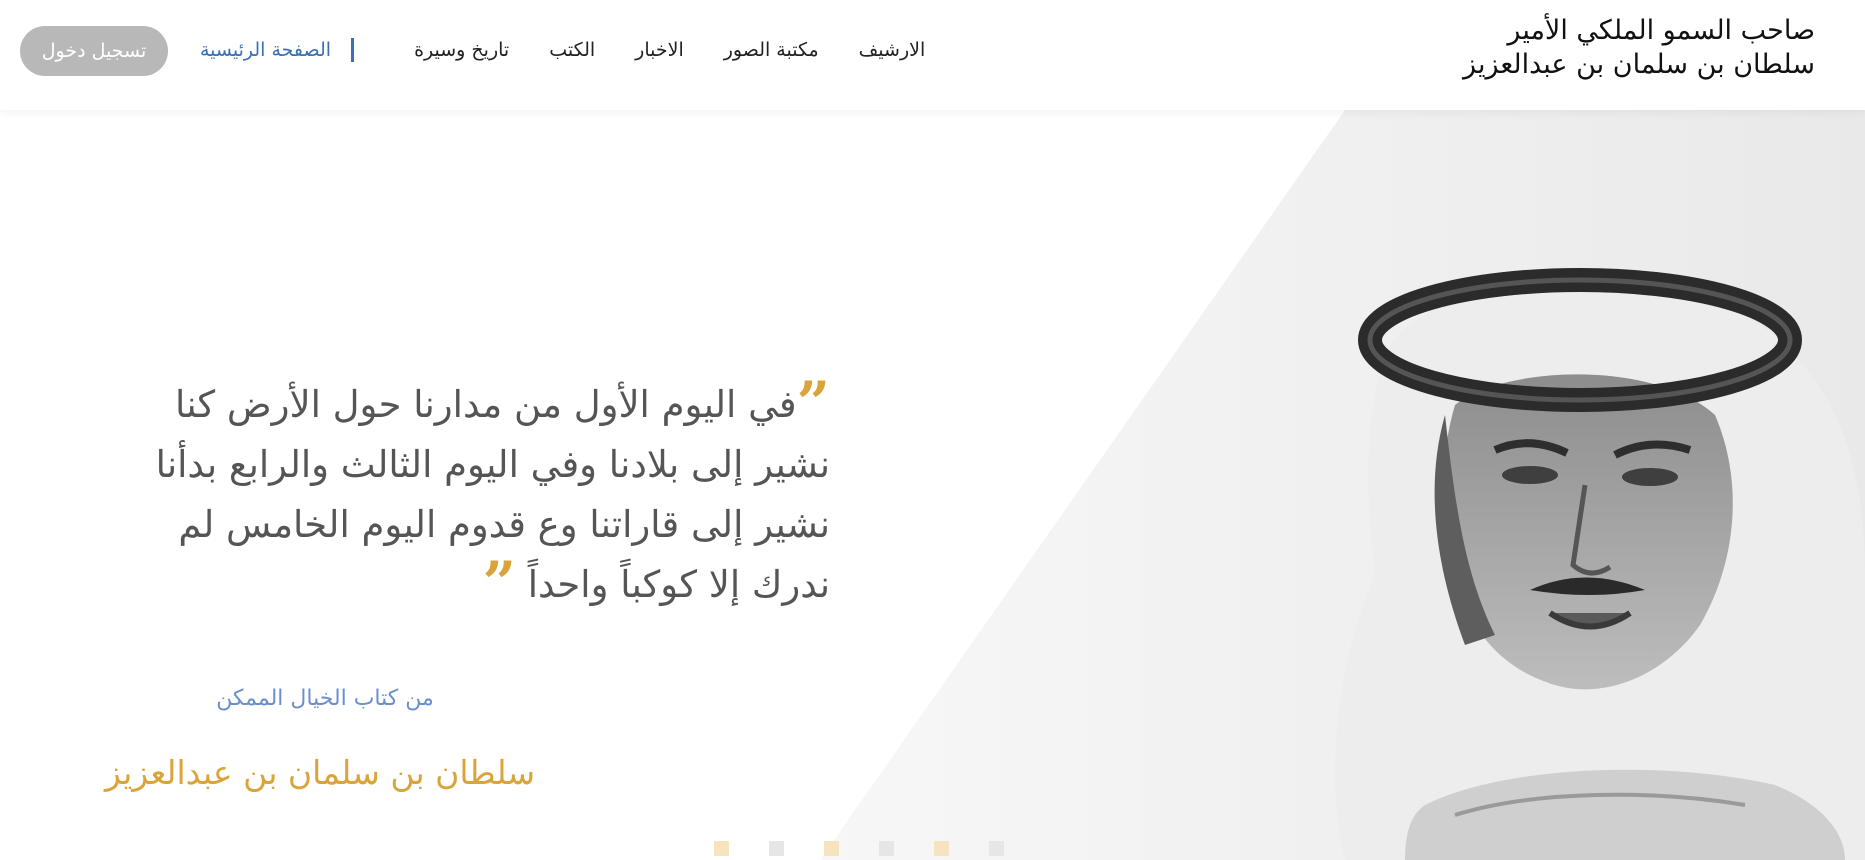 The width and height of the screenshot is (1865, 860). What do you see at coordinates (892, 50) in the screenshot?
I see `nav-item-archive: الارشيف` at bounding box center [892, 50].